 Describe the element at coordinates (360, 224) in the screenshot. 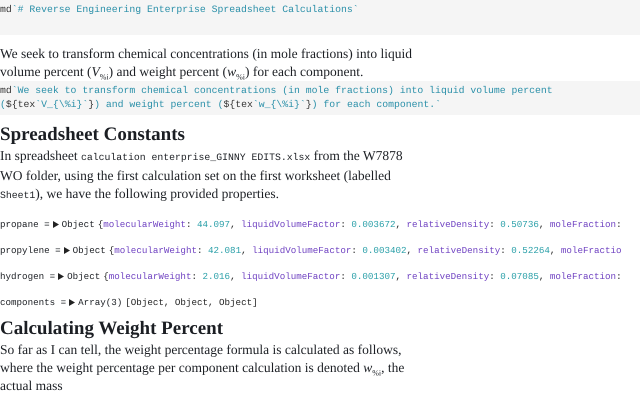

I see `value-preview: {molecularWeight: 44.097, liquidVolumeFactor: 0.003672, relativeDensity: 0.50736, moleFraction:` at that location.